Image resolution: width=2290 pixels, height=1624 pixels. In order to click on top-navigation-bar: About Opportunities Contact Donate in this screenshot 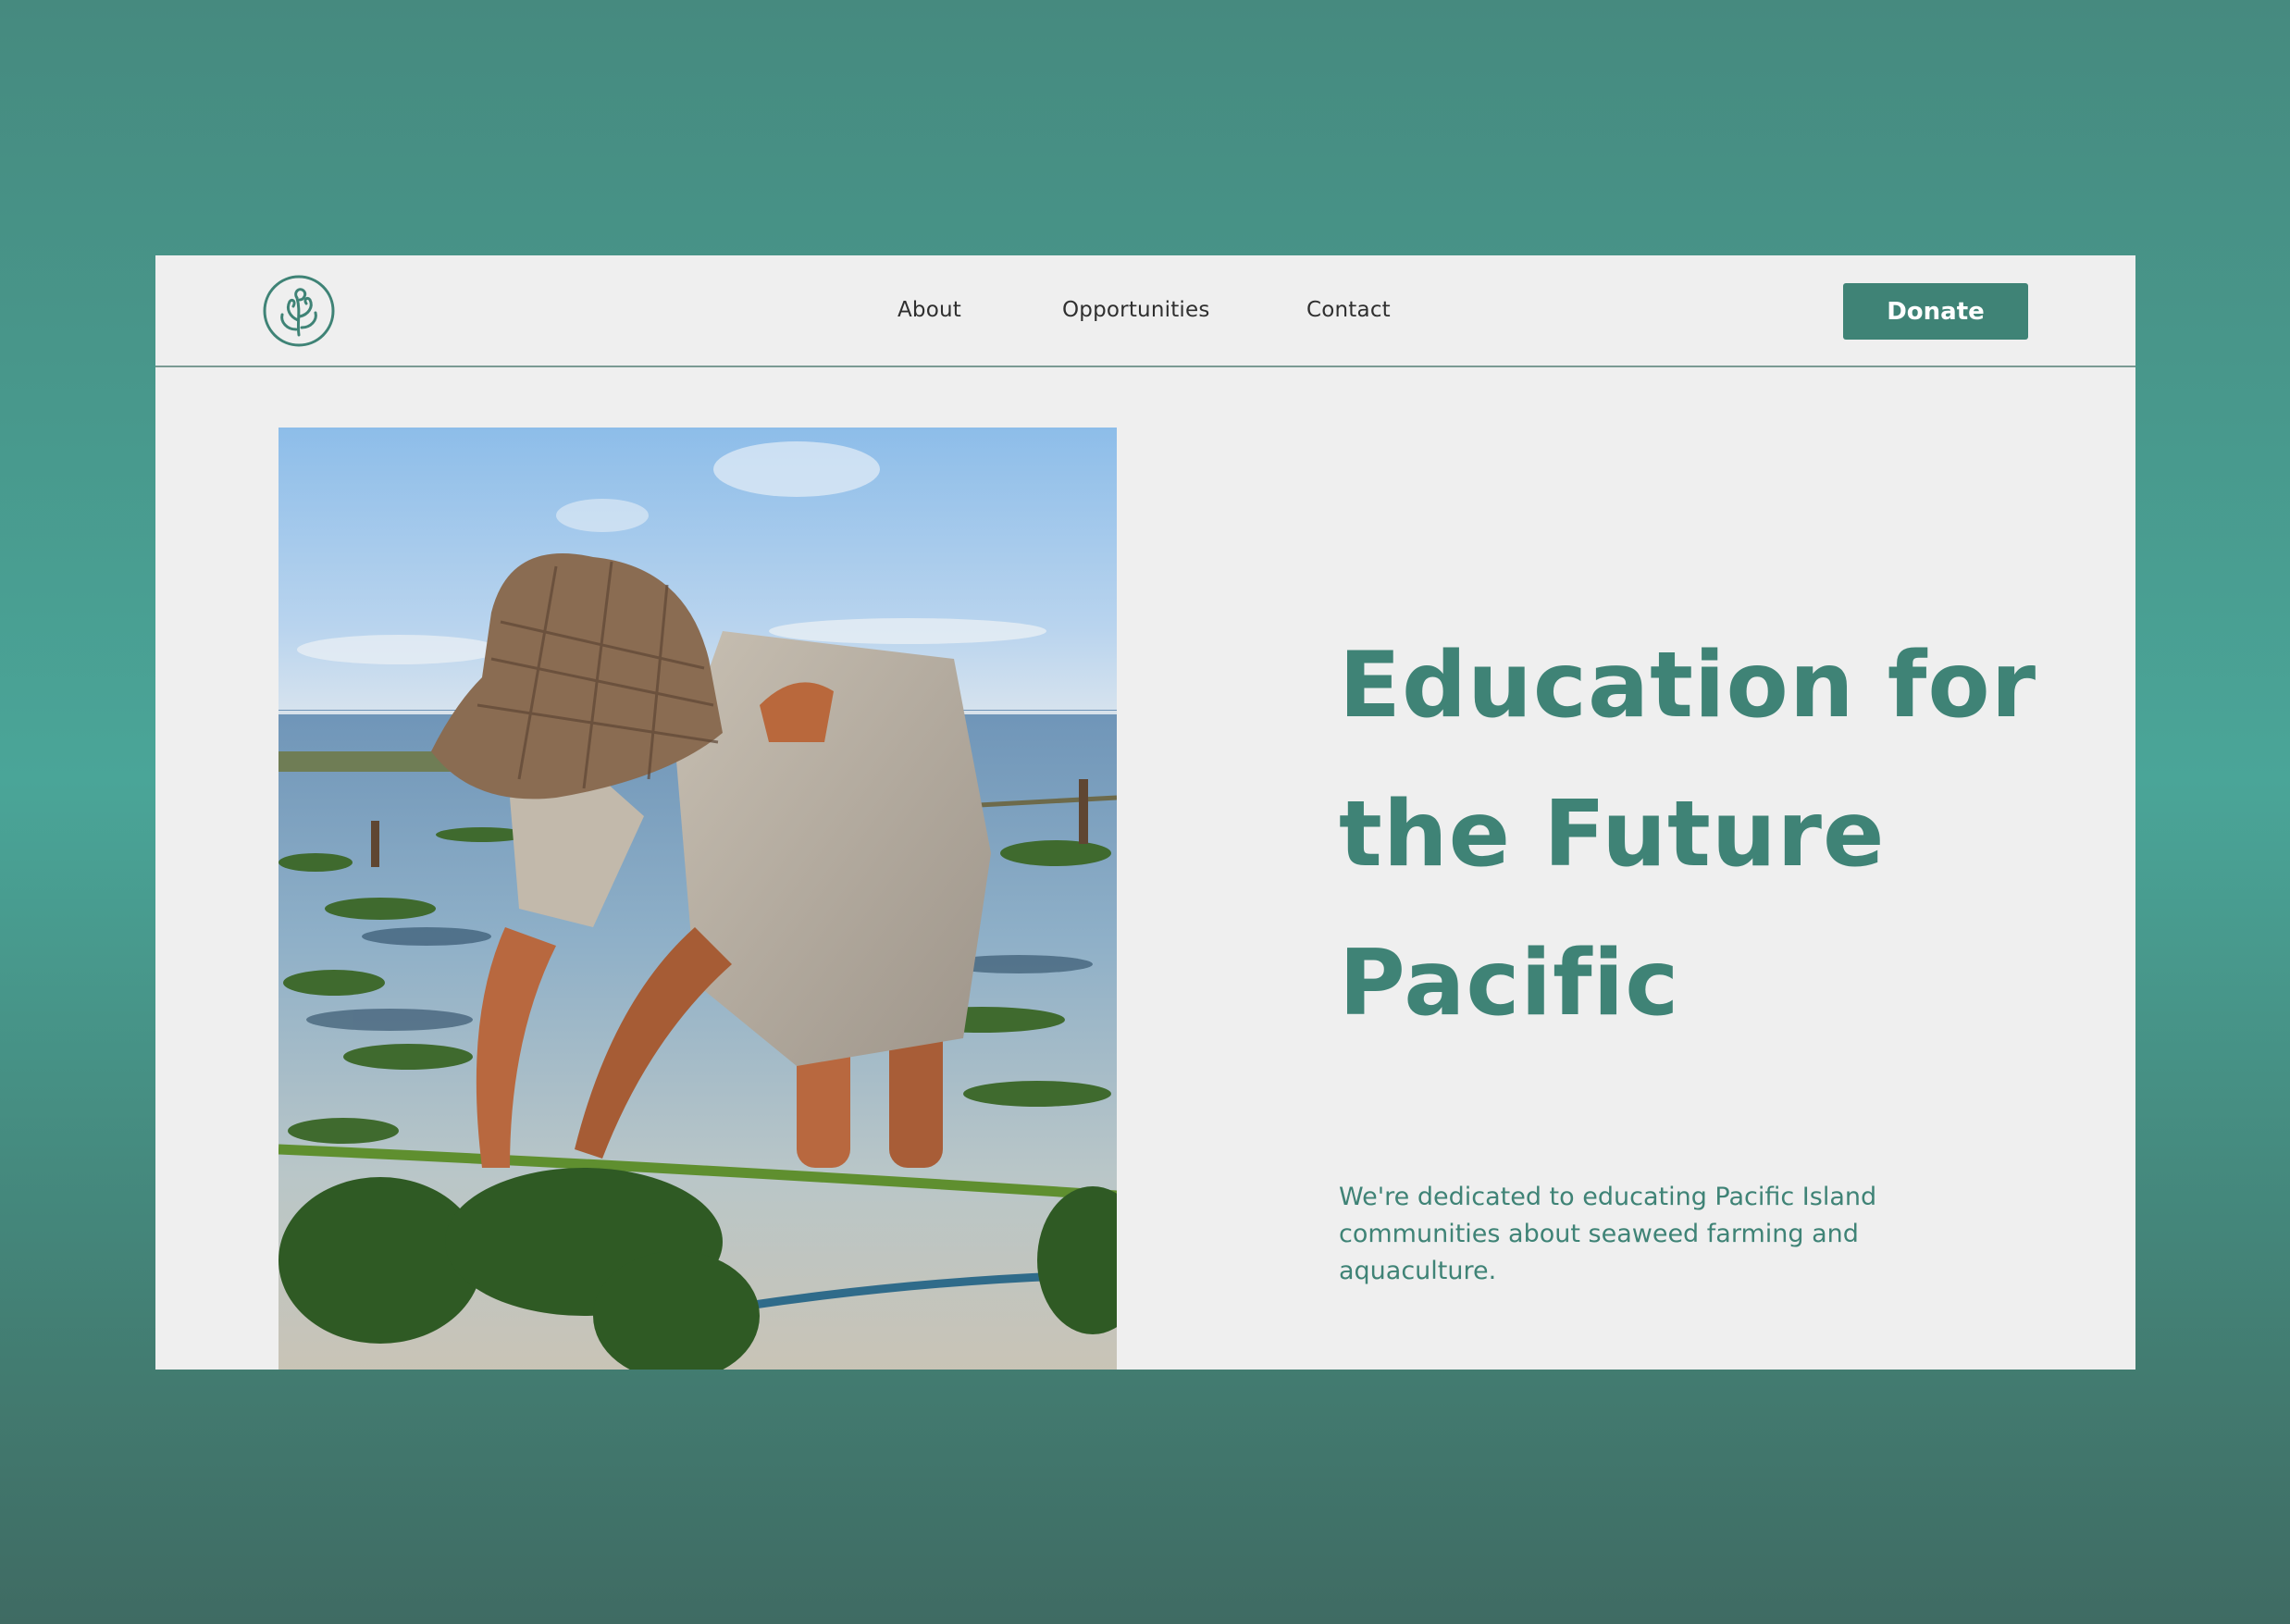, I will do `click(1145, 311)`.